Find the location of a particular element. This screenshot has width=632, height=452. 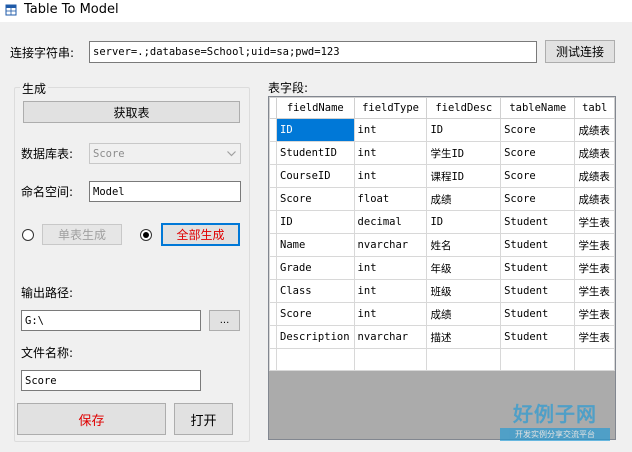

table-row: ID decimal ID Student 学生表 is located at coordinates (442, 222).